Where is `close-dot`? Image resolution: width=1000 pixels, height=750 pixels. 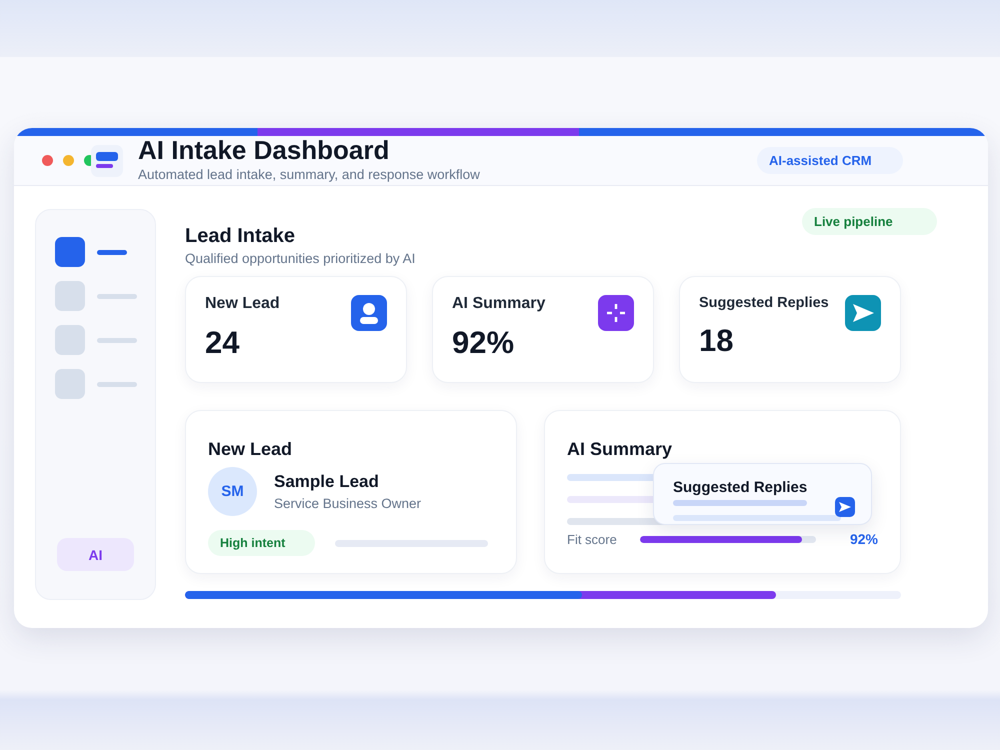
close-dot is located at coordinates (47, 160).